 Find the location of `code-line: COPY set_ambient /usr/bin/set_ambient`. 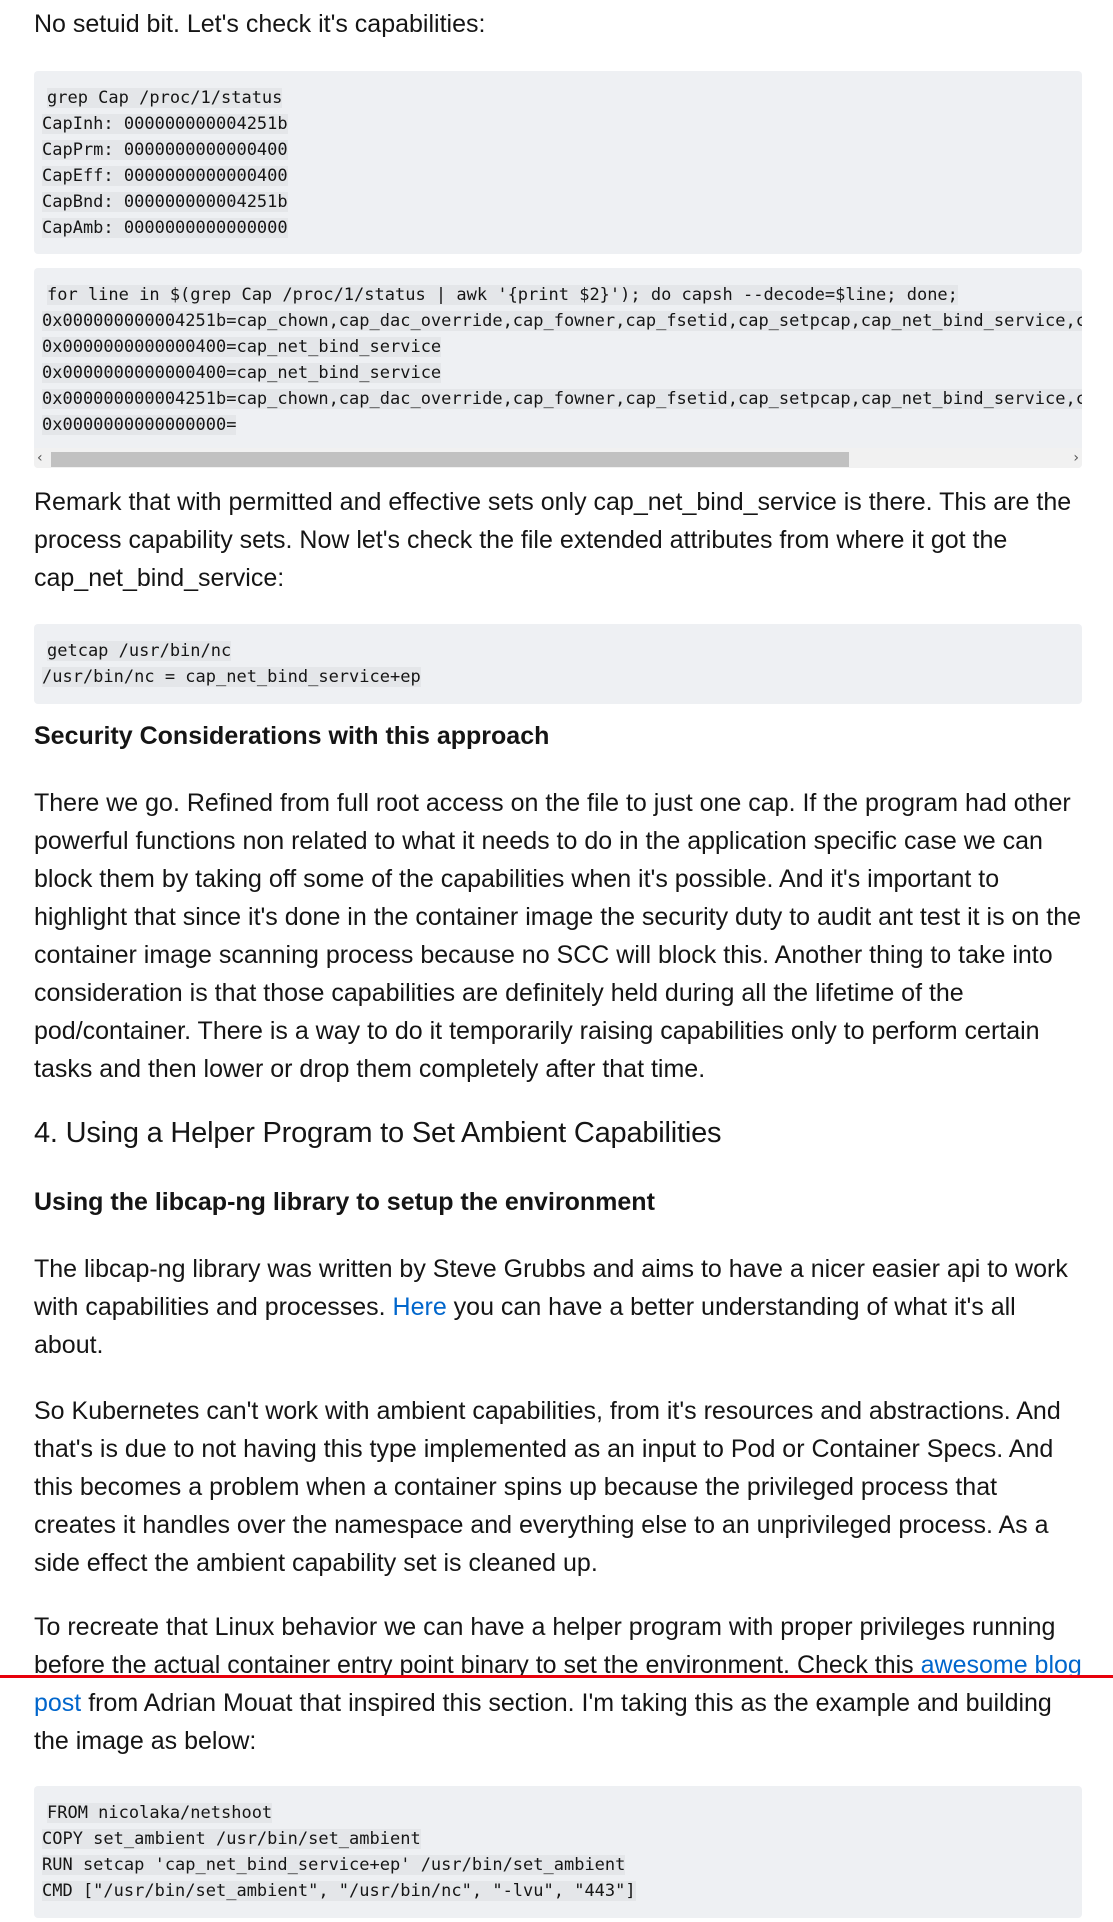

code-line: COPY set_ambient /usr/bin/set_ambient is located at coordinates (231, 1839).